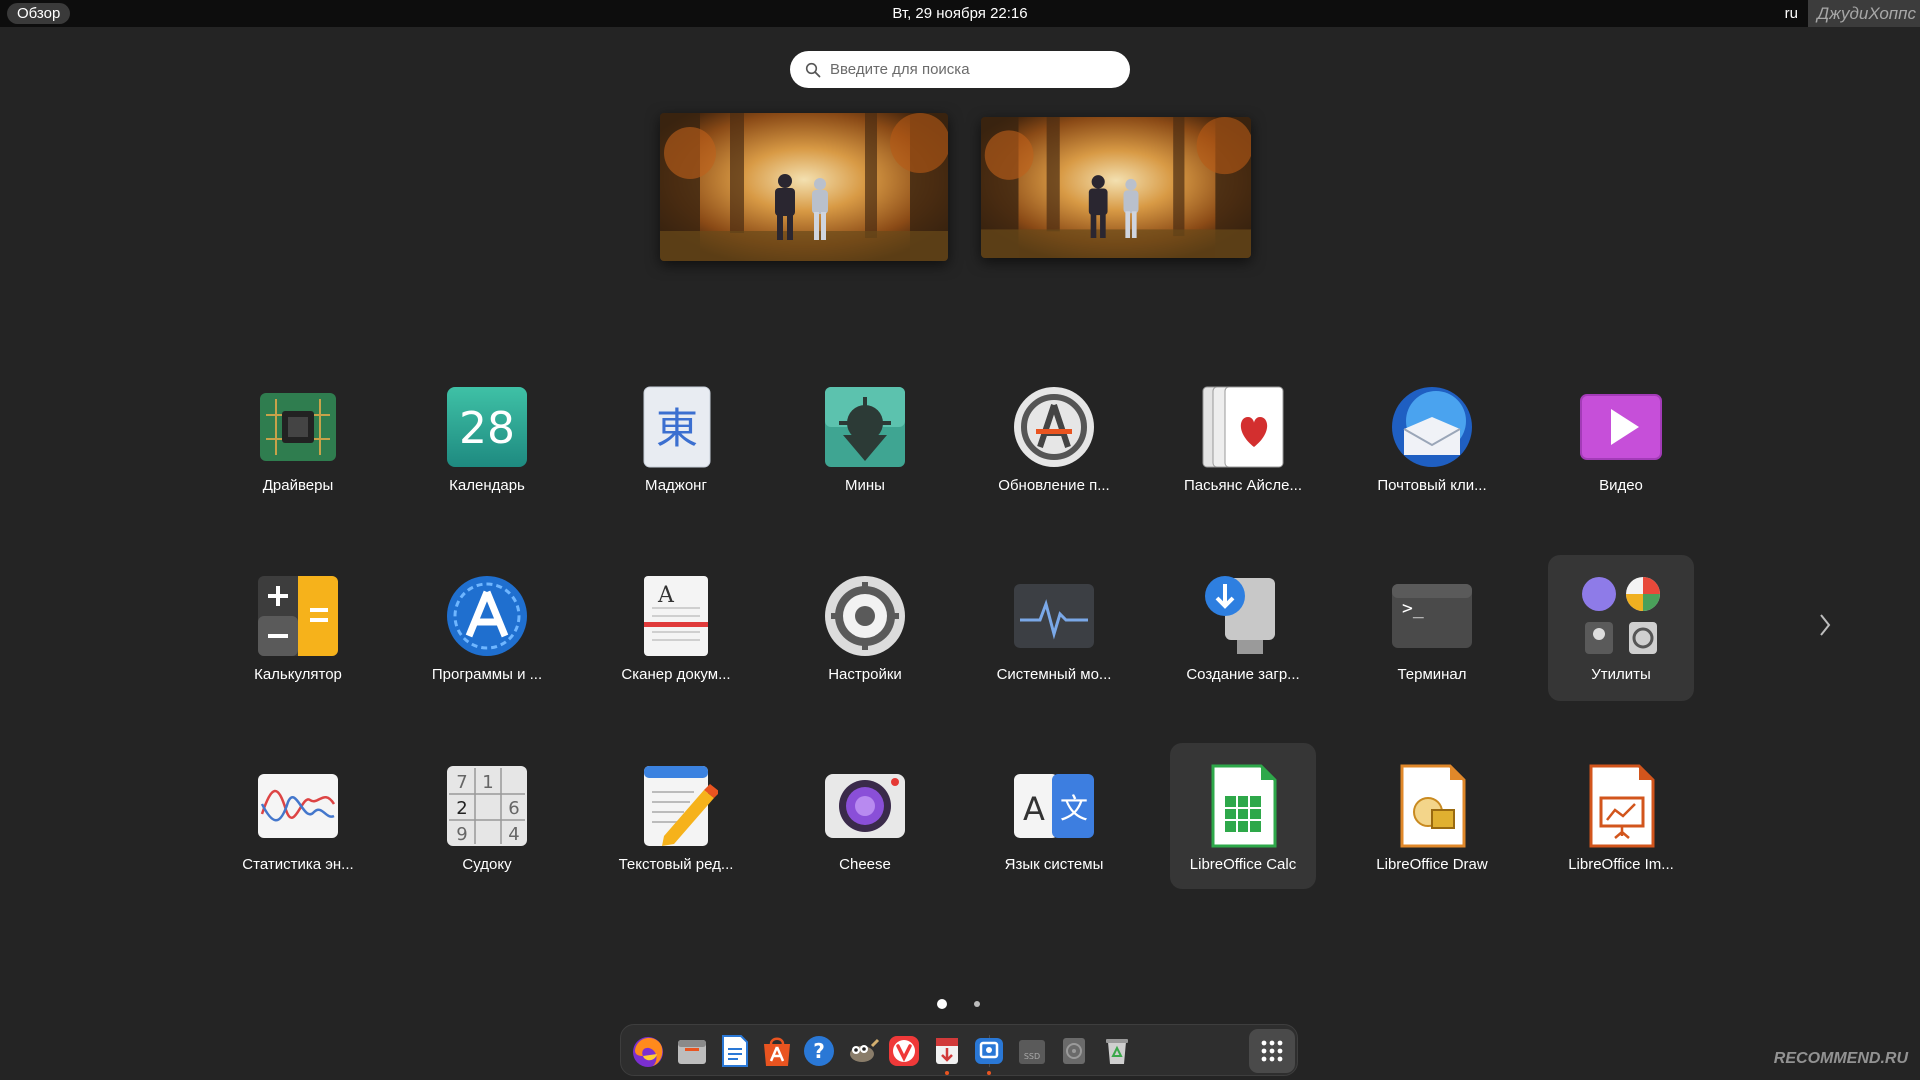 The width and height of the screenshot is (1920, 1080). What do you see at coordinates (1791, 13) in the screenshot?
I see `keyboard-layout-indicator: ru` at bounding box center [1791, 13].